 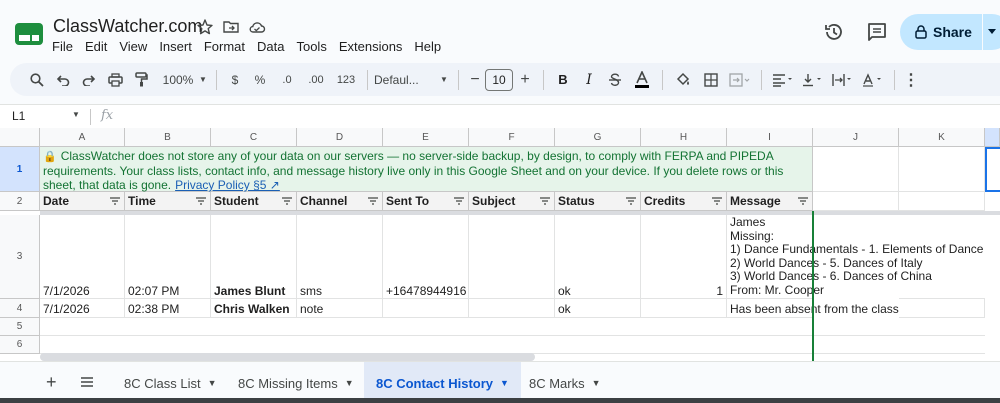 I want to click on menu-insert: Insert, so click(x=175, y=46).